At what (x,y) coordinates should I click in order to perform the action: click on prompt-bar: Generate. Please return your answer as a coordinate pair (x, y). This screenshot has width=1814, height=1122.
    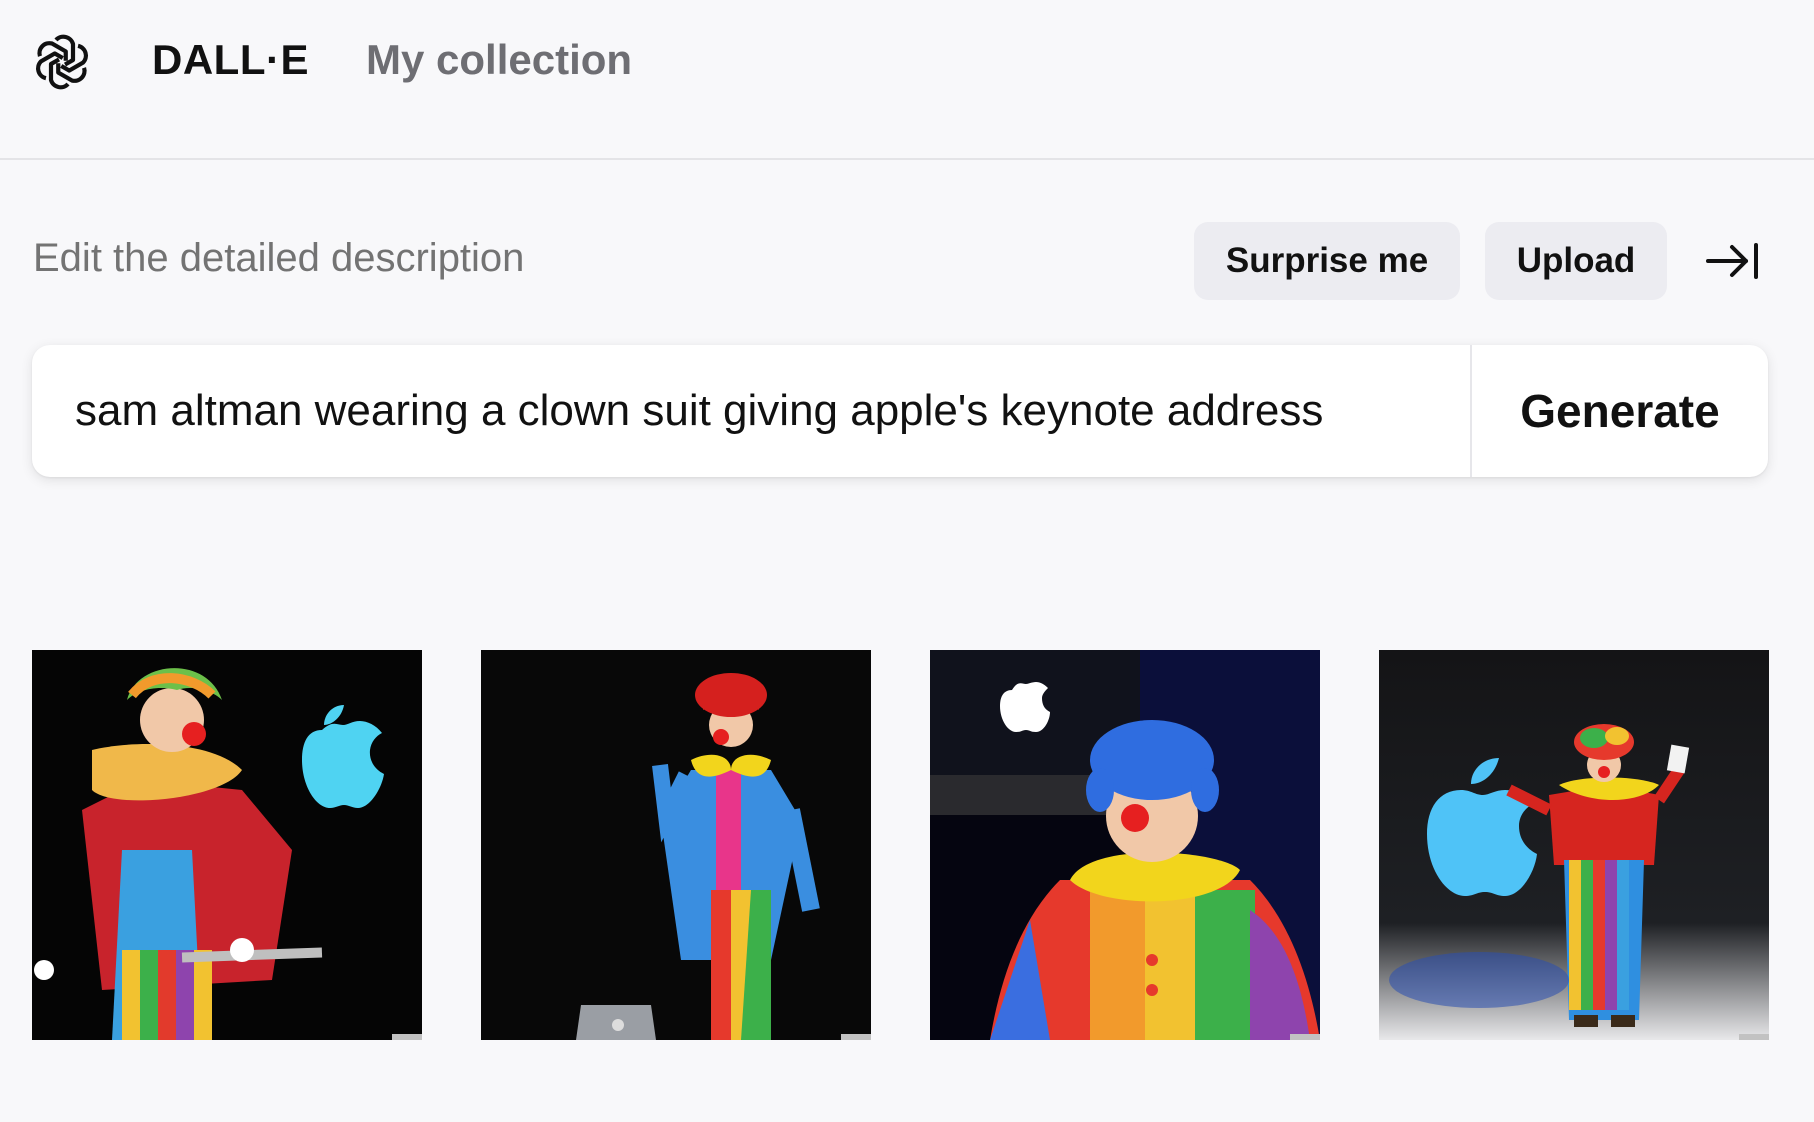
    Looking at the image, I should click on (900, 411).